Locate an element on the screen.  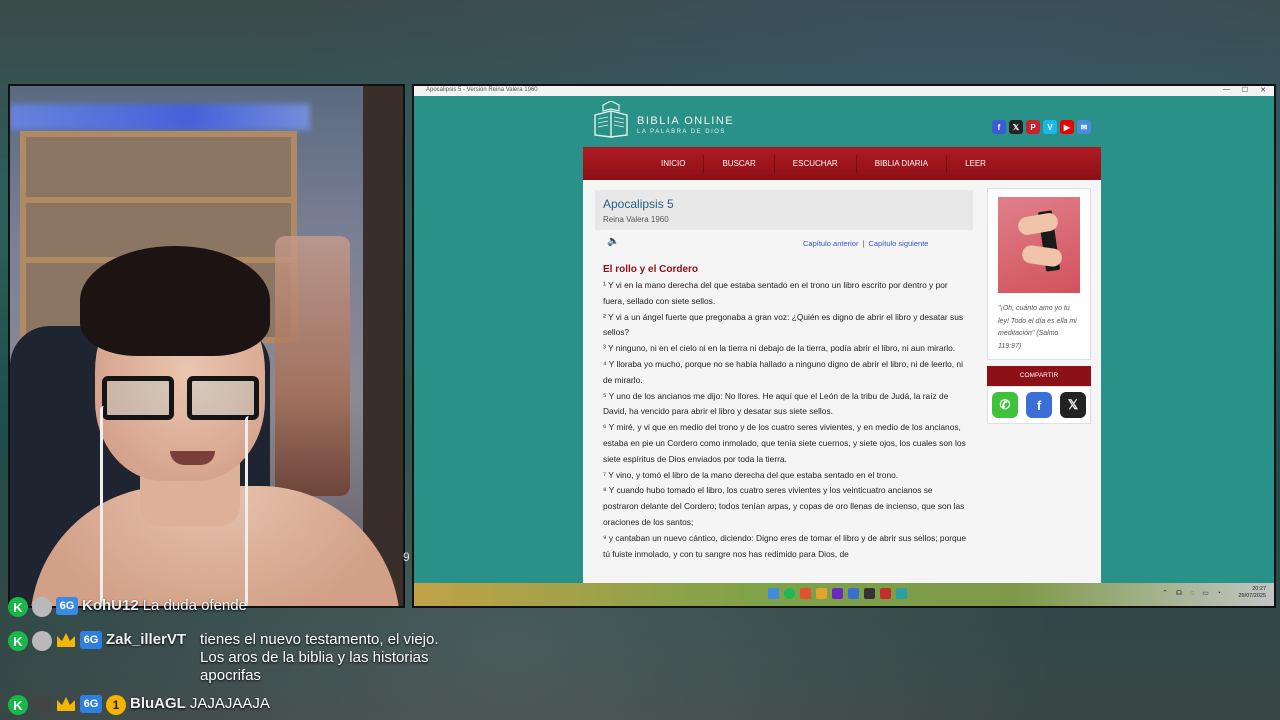
folder-icon is located at coordinates (821, 593).